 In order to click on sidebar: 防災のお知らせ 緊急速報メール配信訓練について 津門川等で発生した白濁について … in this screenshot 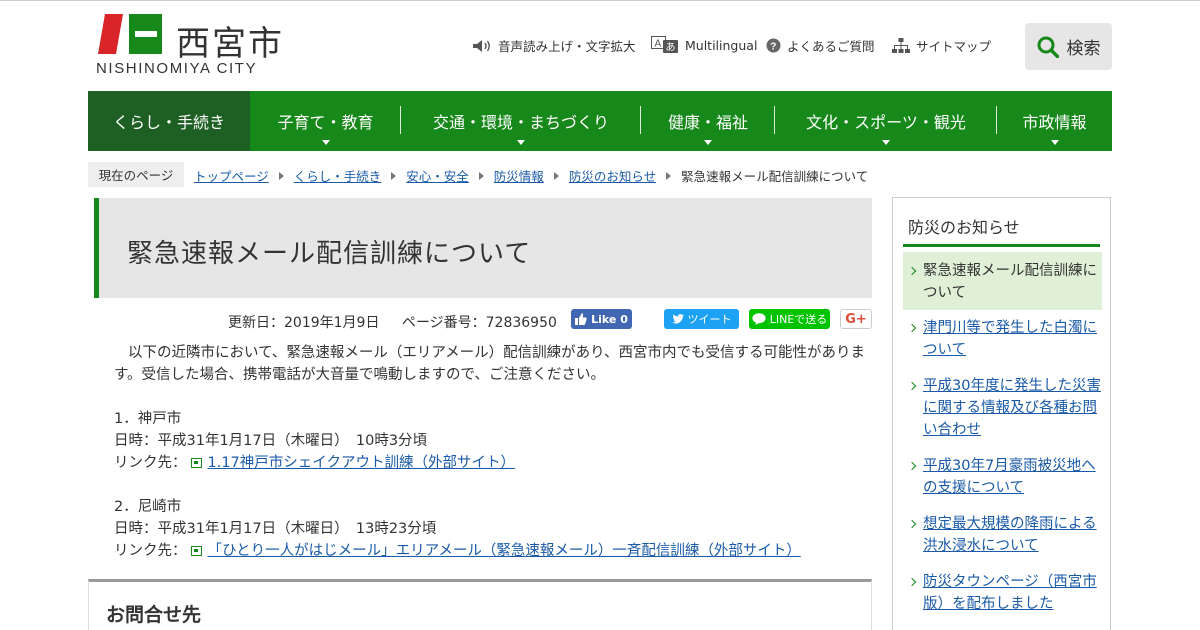, I will do `click(1001, 413)`.